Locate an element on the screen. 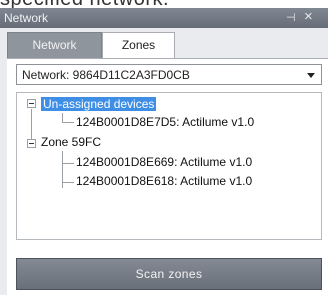  tab-zones: Zones is located at coordinates (138, 46).